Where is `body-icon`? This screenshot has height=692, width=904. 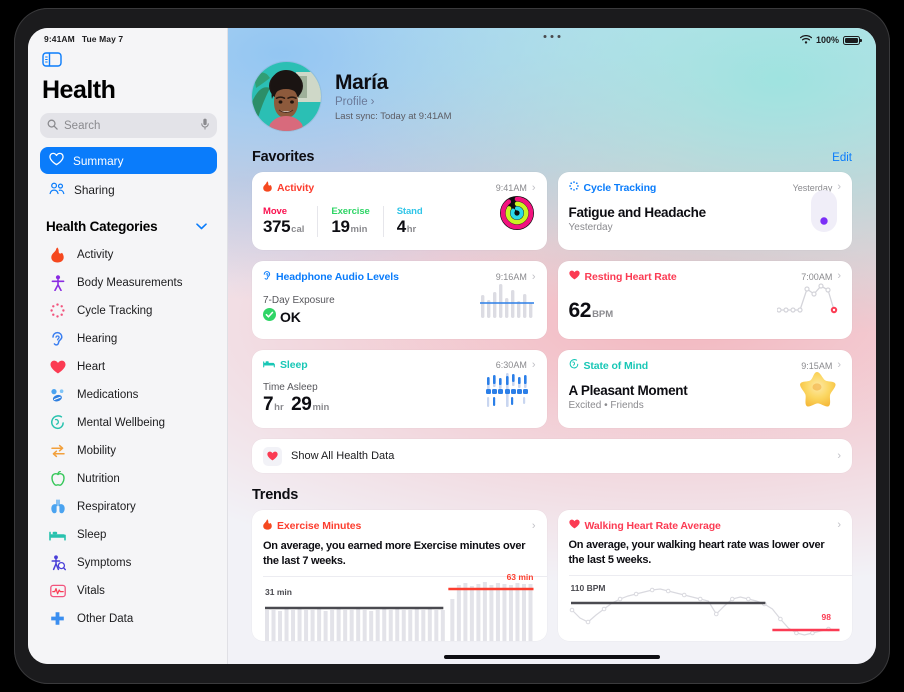
body-icon is located at coordinates (57, 282).